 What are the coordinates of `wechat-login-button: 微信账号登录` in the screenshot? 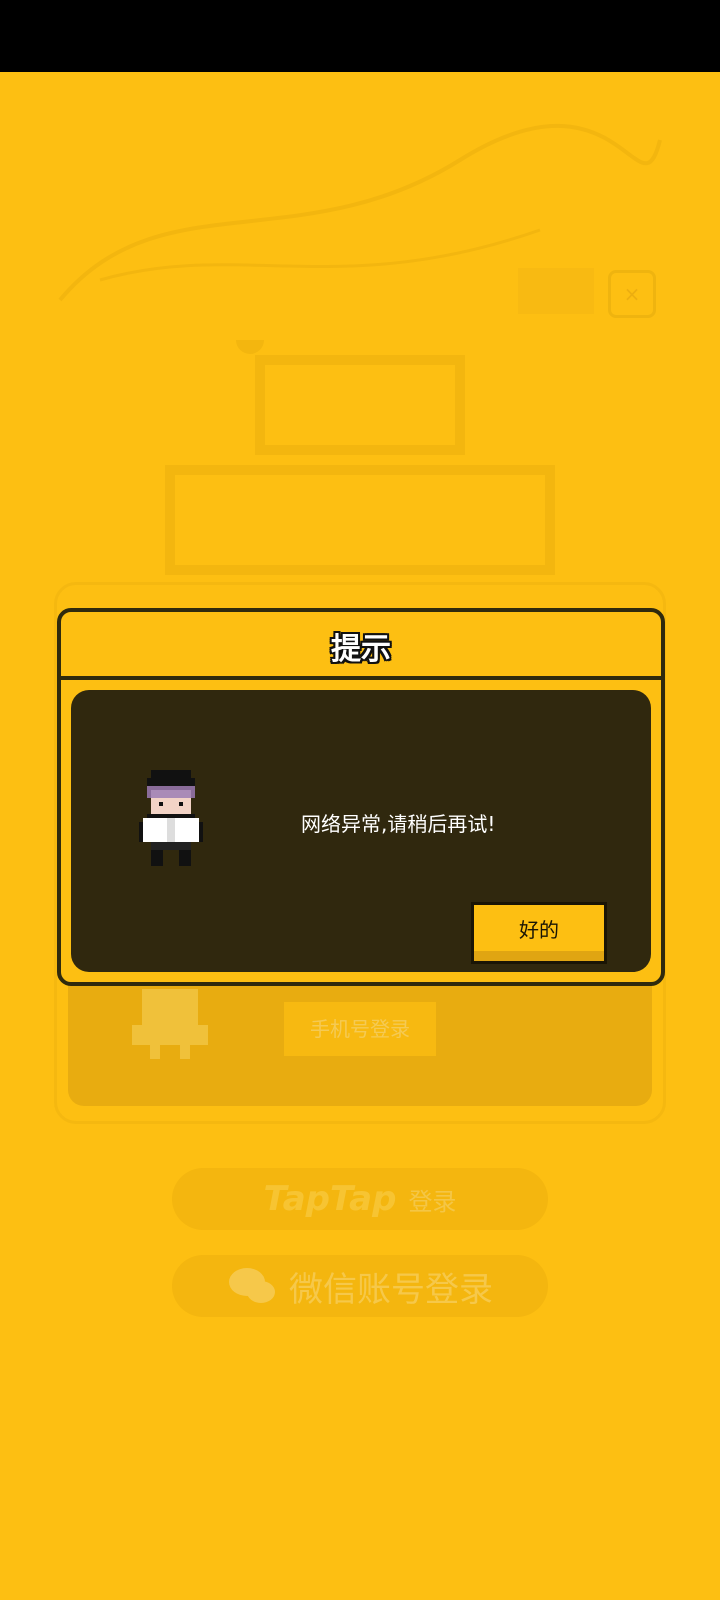 It's located at (360, 1286).